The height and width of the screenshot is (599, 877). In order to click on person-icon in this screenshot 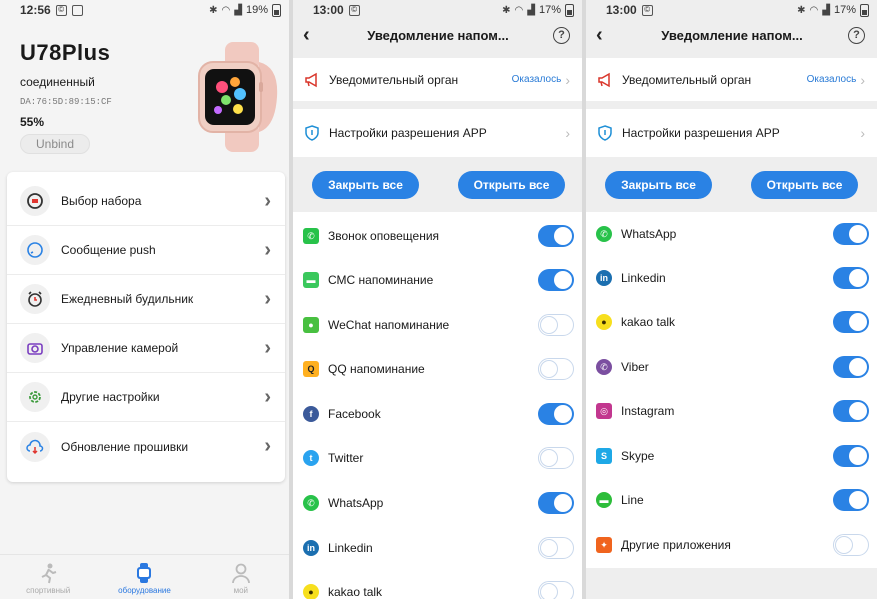, I will do `click(240, 573)`.